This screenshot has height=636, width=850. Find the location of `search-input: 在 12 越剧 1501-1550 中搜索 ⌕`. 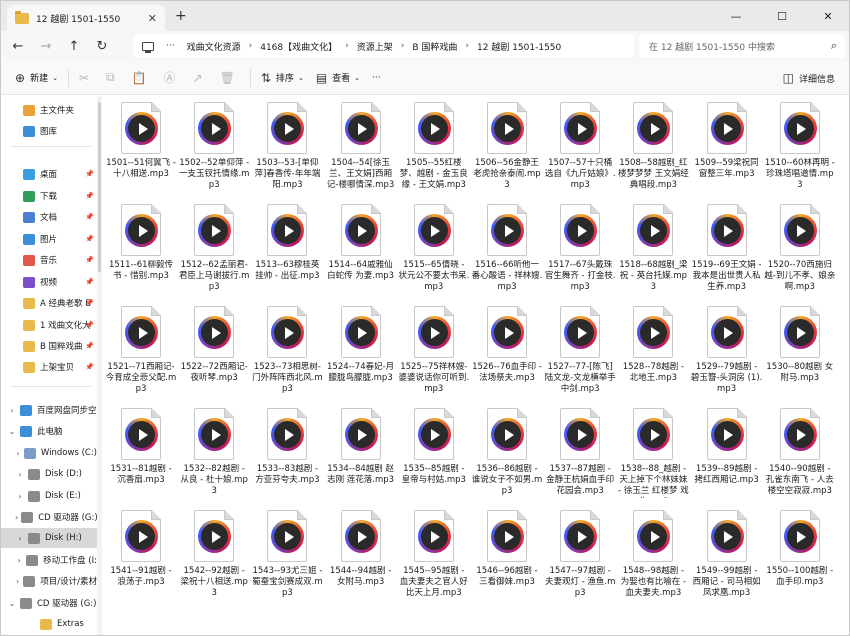

search-input: 在 12 越剧 1501-1550 中搜索 ⌕ is located at coordinates (742, 46).